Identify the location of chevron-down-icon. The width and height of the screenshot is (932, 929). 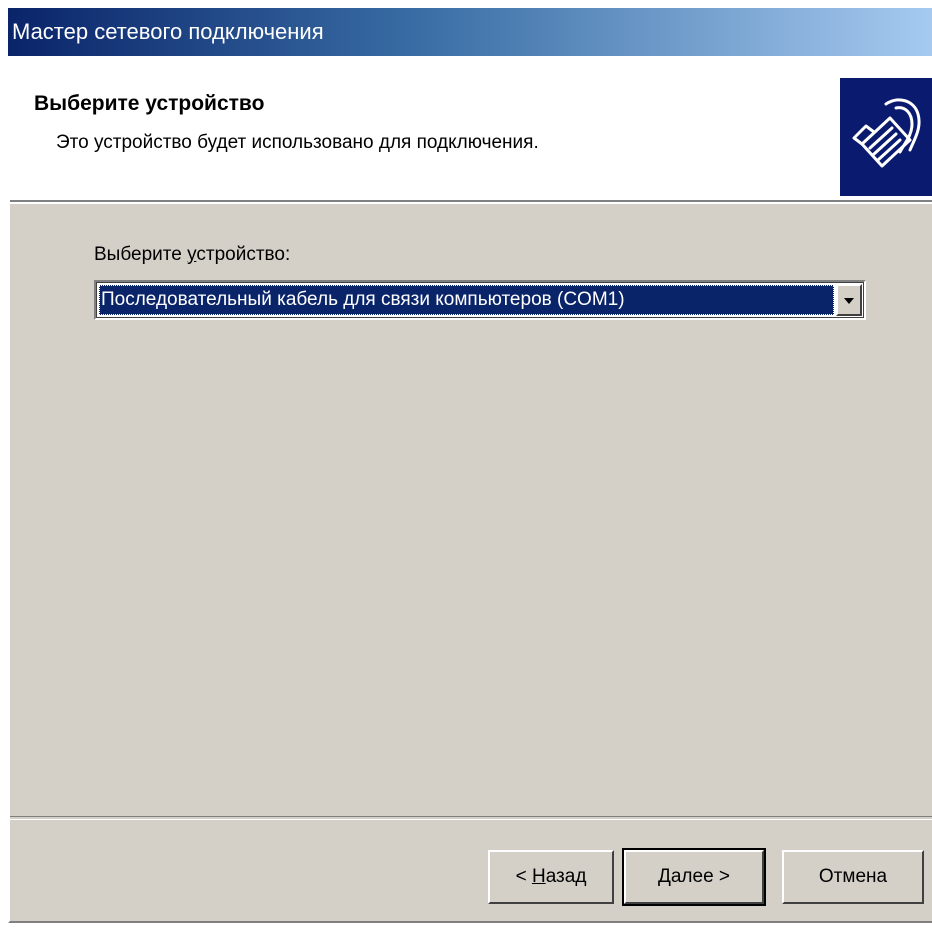
(849, 301).